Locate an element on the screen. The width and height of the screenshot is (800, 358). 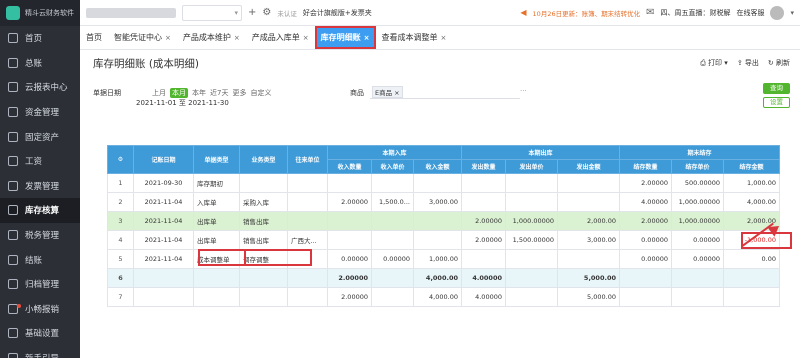
goods-select: E商品 × is located at coordinates (445, 92).